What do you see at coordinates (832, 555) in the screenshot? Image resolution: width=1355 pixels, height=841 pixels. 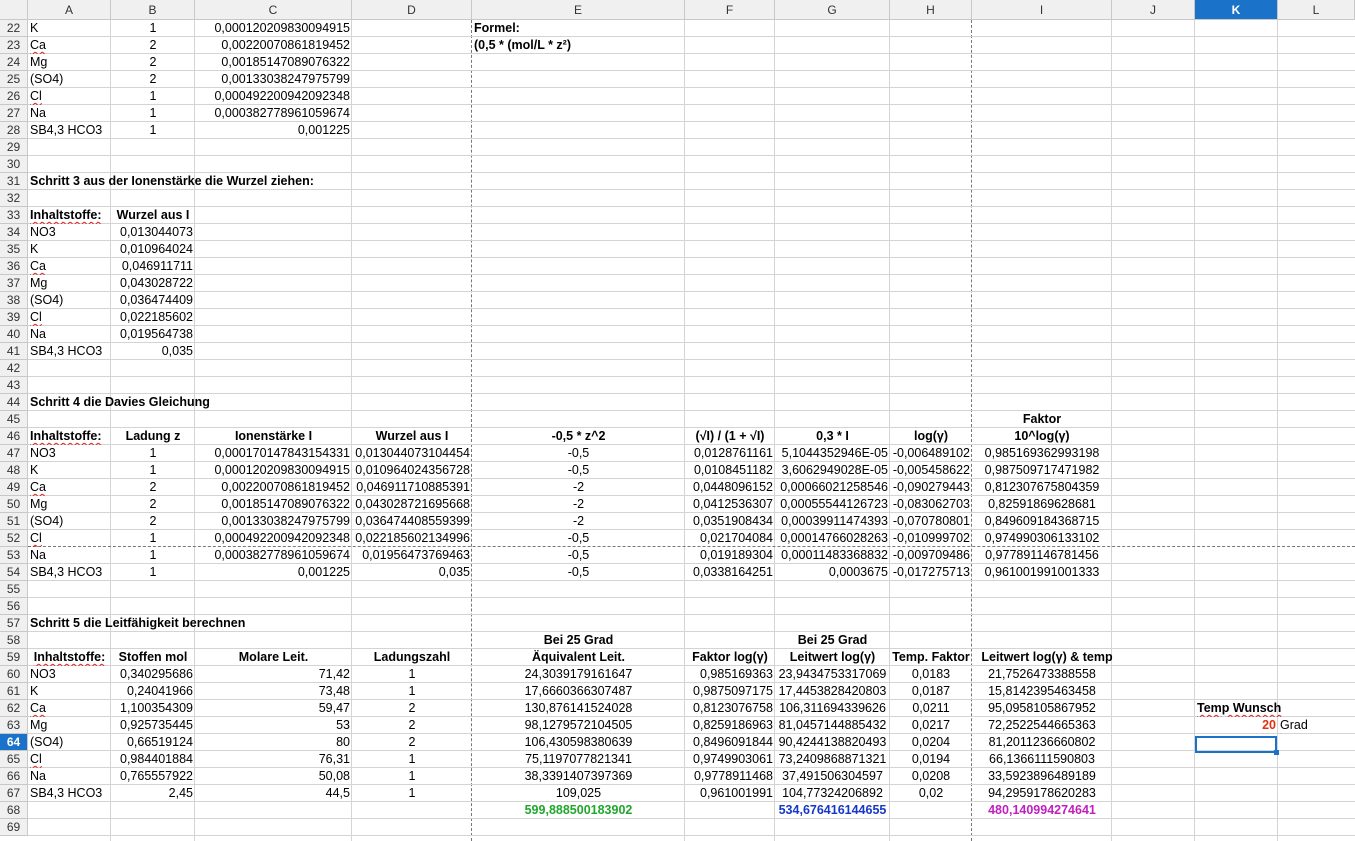 I see `cell-g53: 0,00011483368832` at bounding box center [832, 555].